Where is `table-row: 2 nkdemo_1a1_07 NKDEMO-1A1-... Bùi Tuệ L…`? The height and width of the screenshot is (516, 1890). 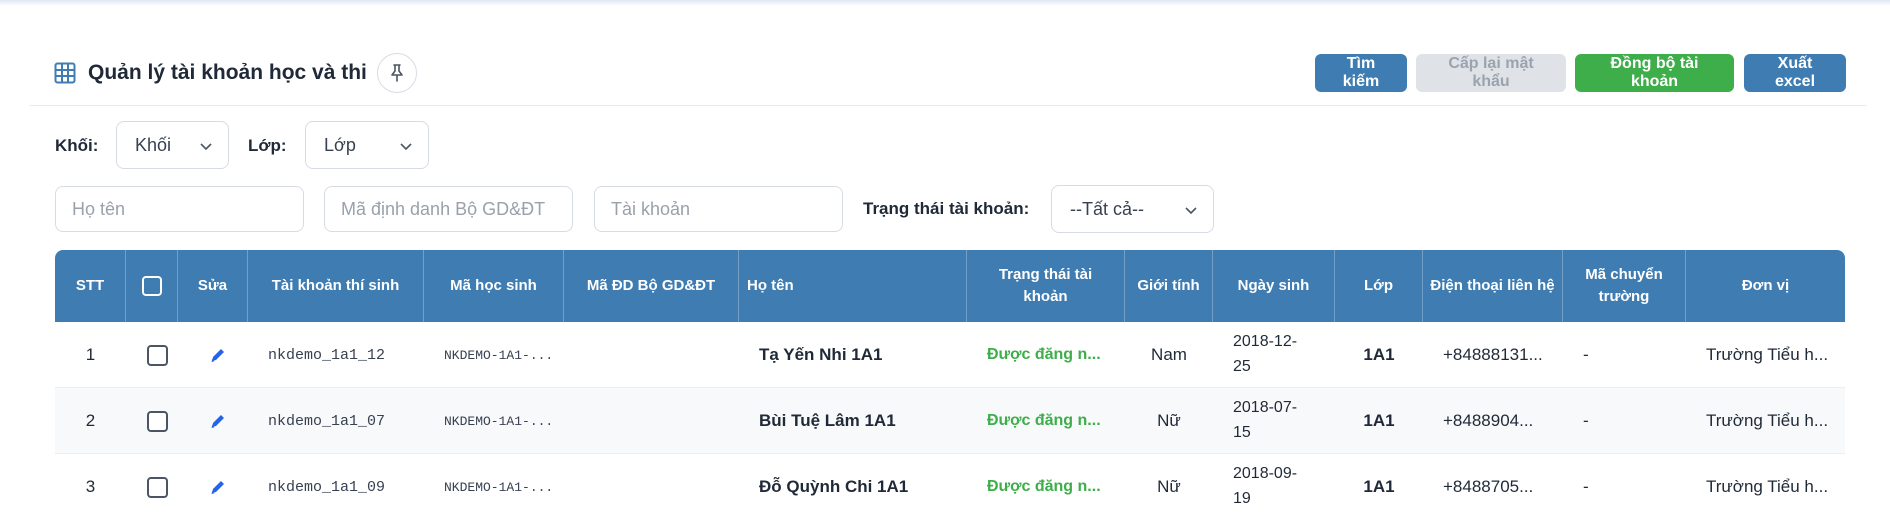
table-row: 2 nkdemo_1a1_07 NKDEMO-1A1-... Bùi Tuệ L… is located at coordinates (950, 421).